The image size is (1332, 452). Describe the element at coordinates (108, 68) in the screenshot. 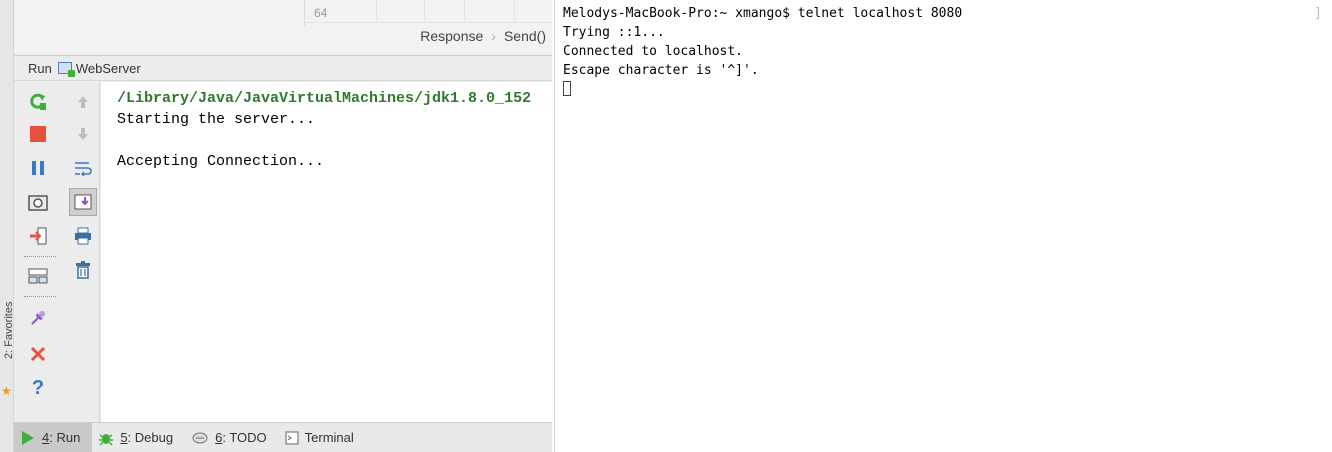

I see `run-config-name: WebServer` at that location.